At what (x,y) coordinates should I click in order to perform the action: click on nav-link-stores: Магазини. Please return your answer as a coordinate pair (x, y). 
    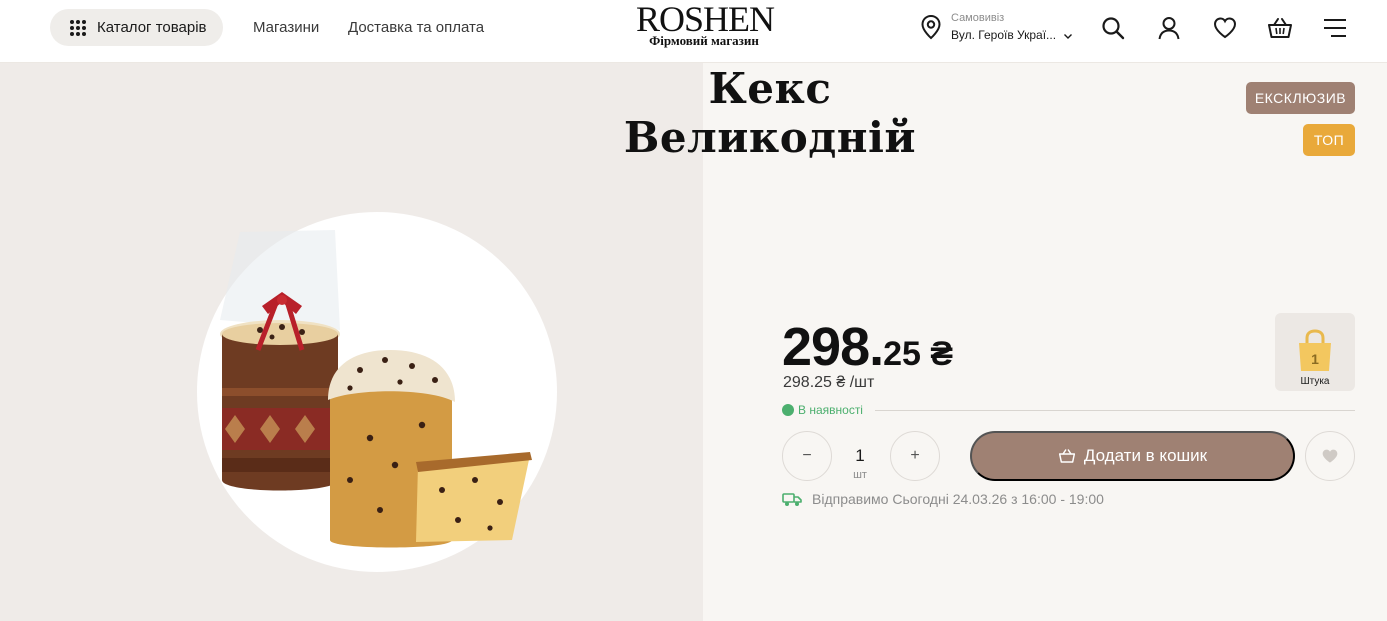
    Looking at the image, I should click on (286, 27).